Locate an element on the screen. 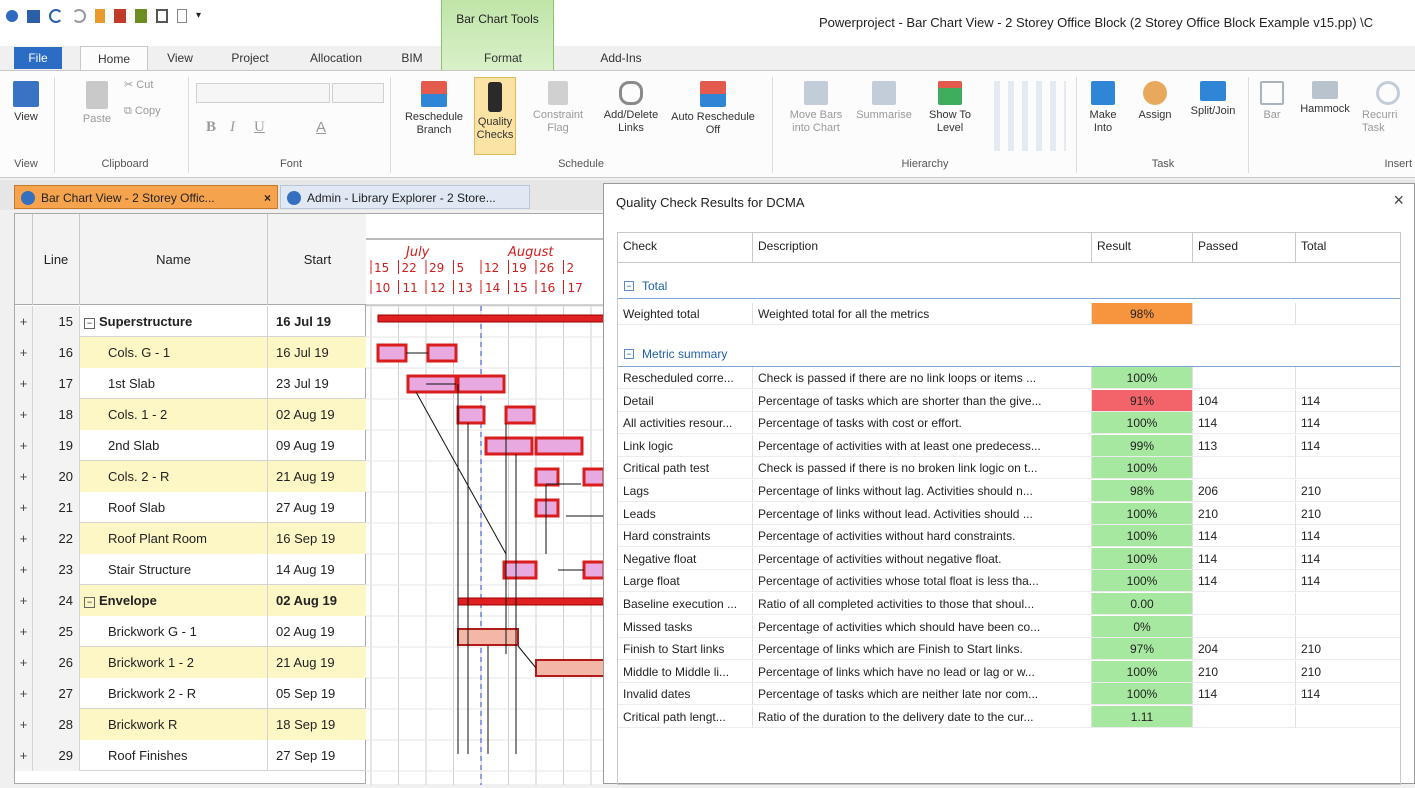 The width and height of the screenshot is (1415, 788). tab-file: File is located at coordinates (38, 58).